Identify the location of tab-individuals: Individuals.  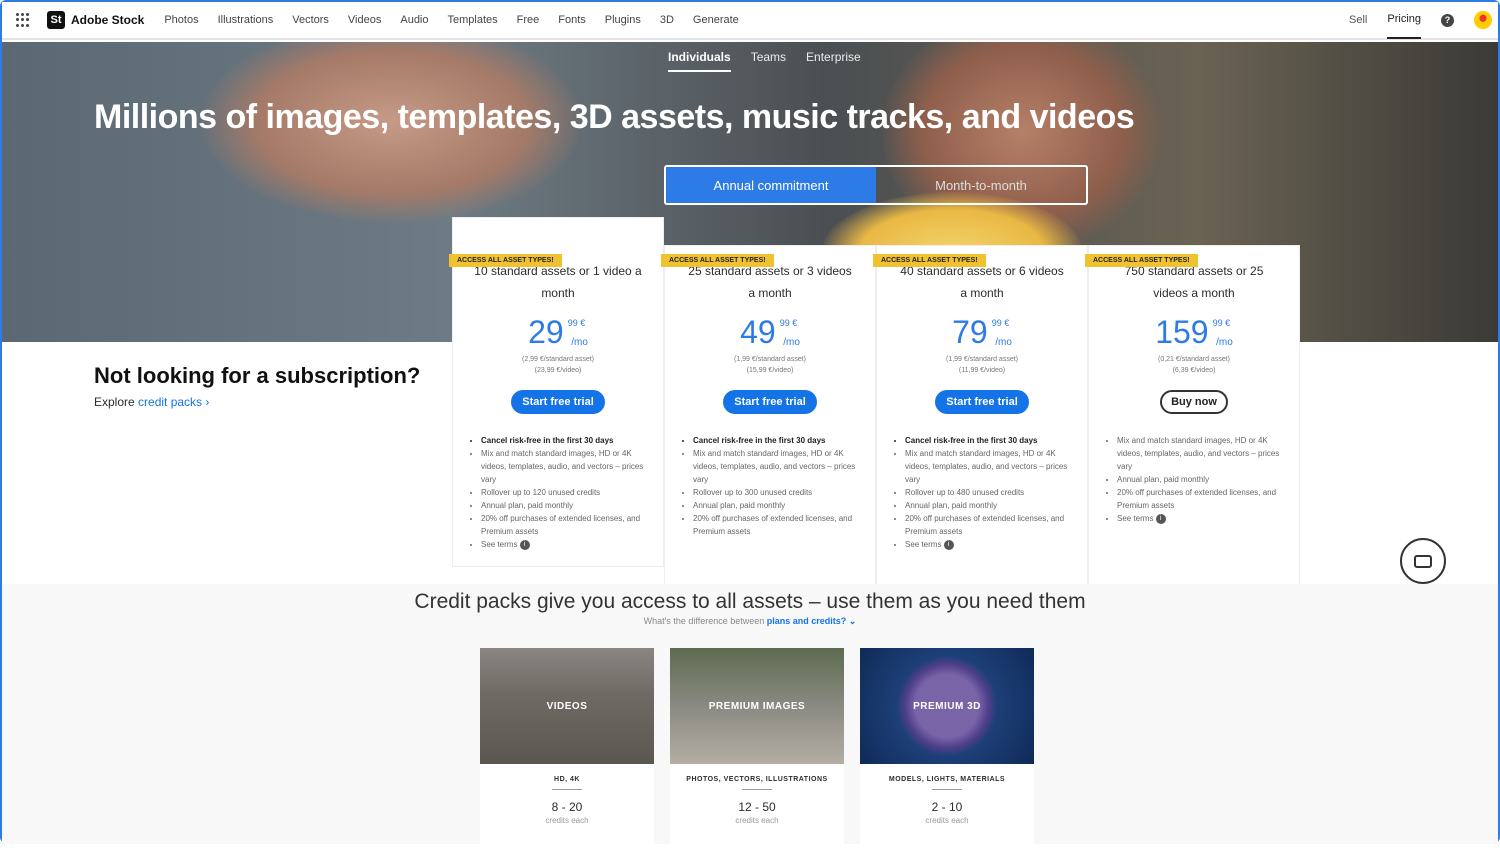
(699, 61).